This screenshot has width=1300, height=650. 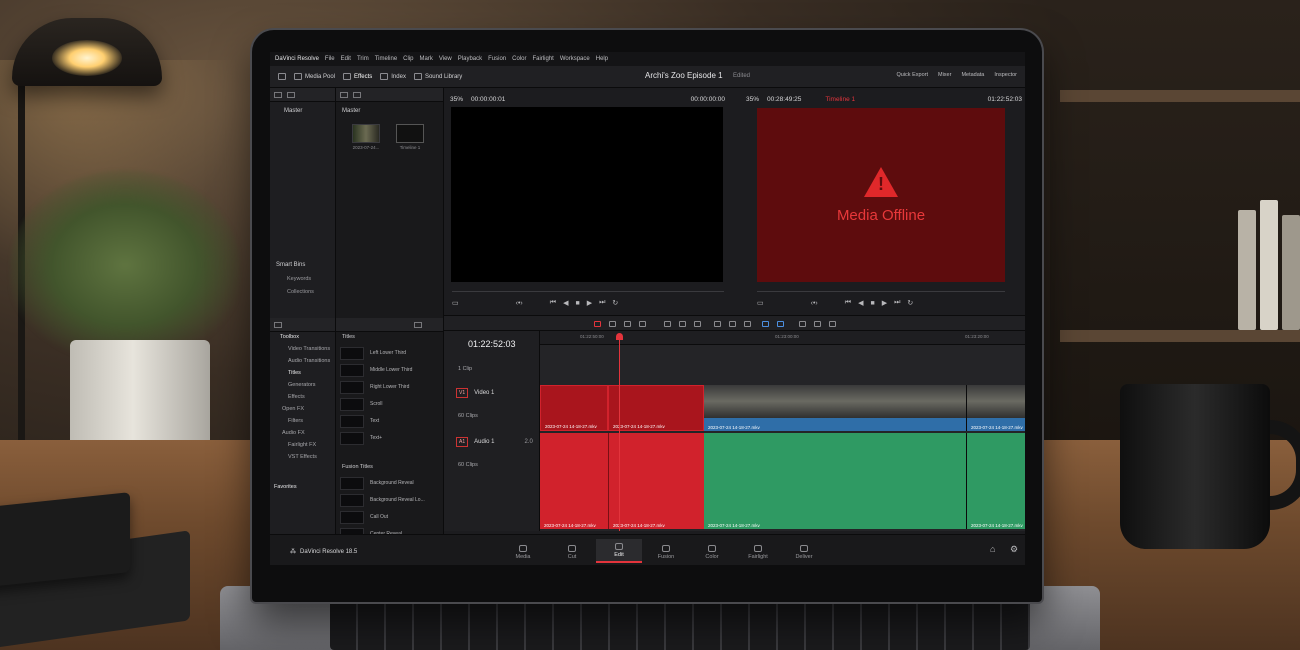 I want to click on tree-vst-effects: VST Effects, so click(x=302, y=457).